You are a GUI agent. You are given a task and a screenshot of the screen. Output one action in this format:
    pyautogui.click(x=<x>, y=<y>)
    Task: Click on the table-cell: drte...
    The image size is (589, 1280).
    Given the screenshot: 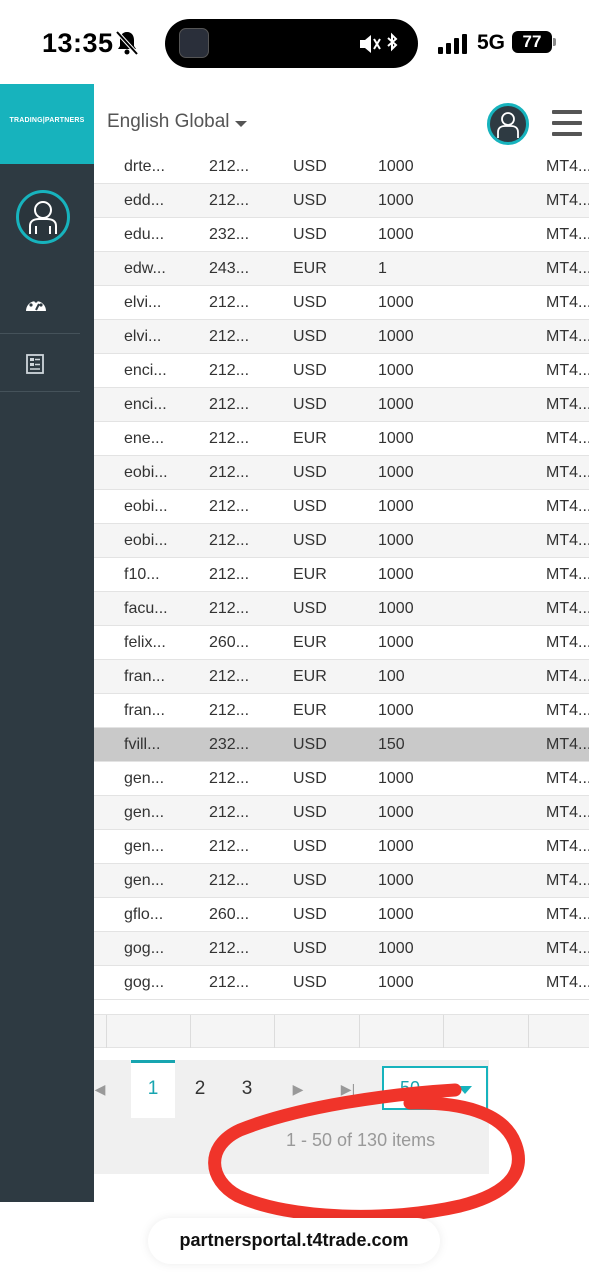 What is the action you would take?
    pyautogui.click(x=144, y=166)
    